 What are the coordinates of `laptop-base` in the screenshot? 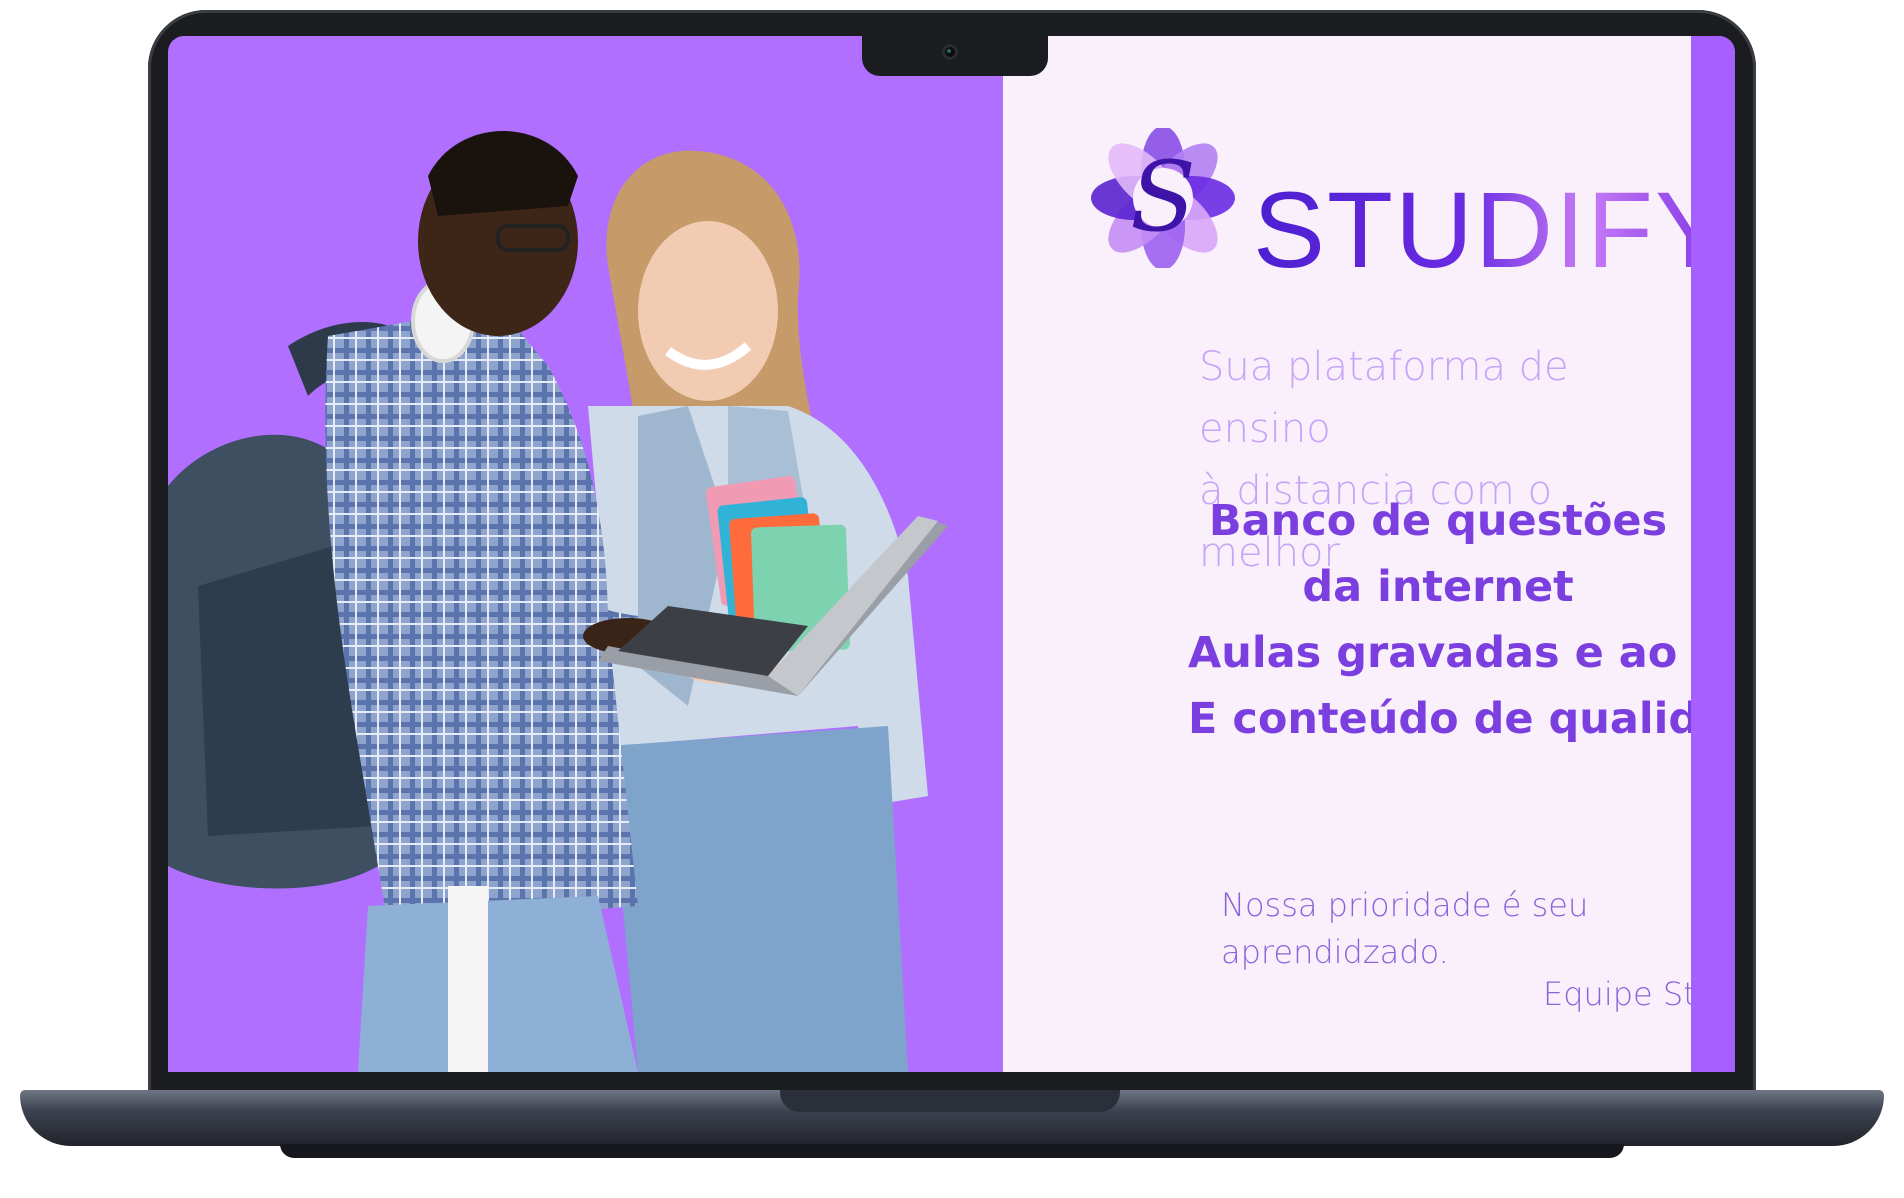 It's located at (952, 1118).